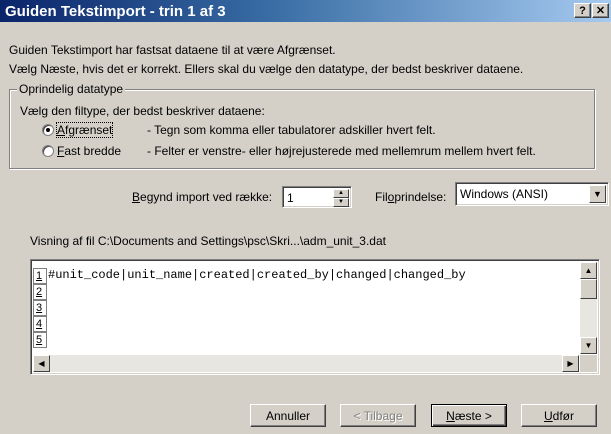 Image resolution: width=611 pixels, height=434 pixels. I want to click on start-row-label: Begynd import ved række:, so click(202, 197).